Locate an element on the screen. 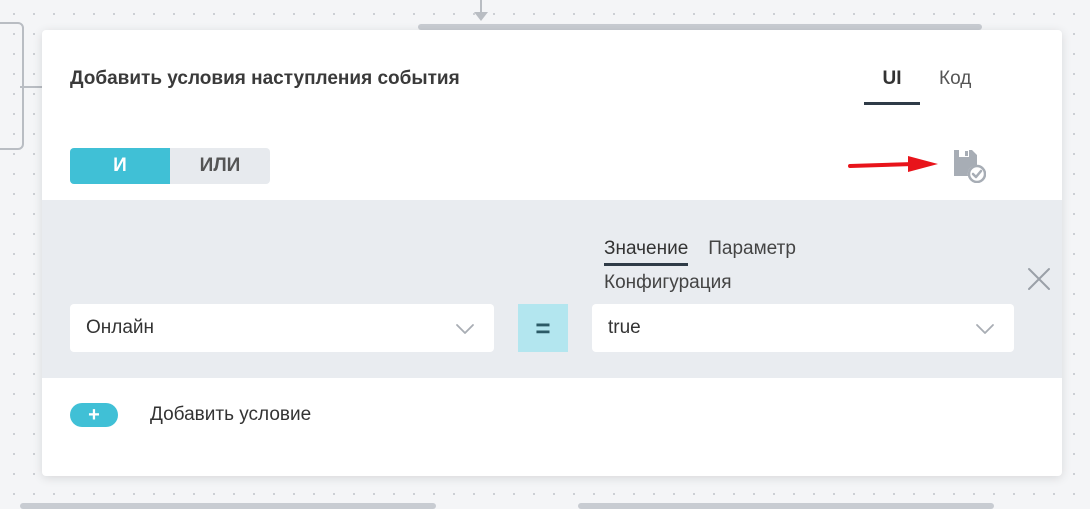  and-button: И is located at coordinates (120, 166).